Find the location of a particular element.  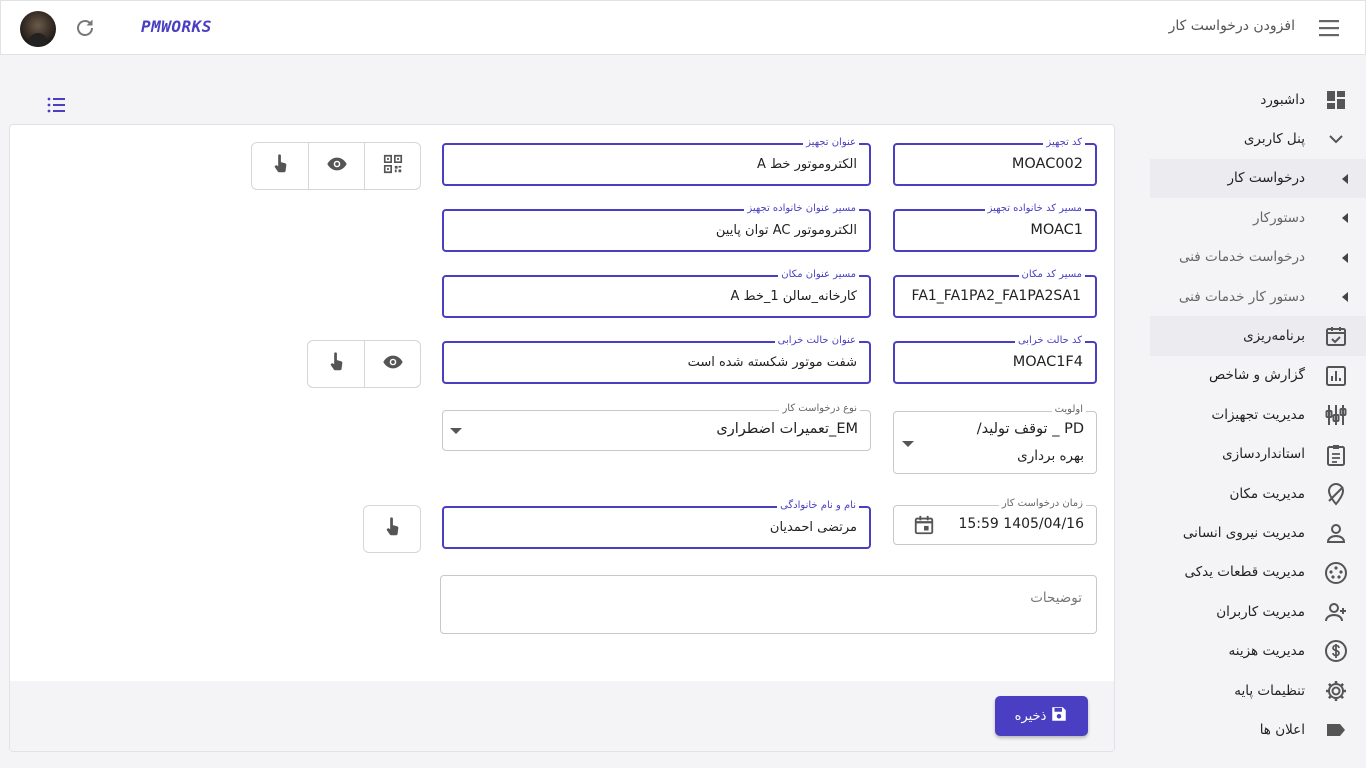

sidebar-item-base-settings: تنظیمات پایه is located at coordinates (1258, 690).